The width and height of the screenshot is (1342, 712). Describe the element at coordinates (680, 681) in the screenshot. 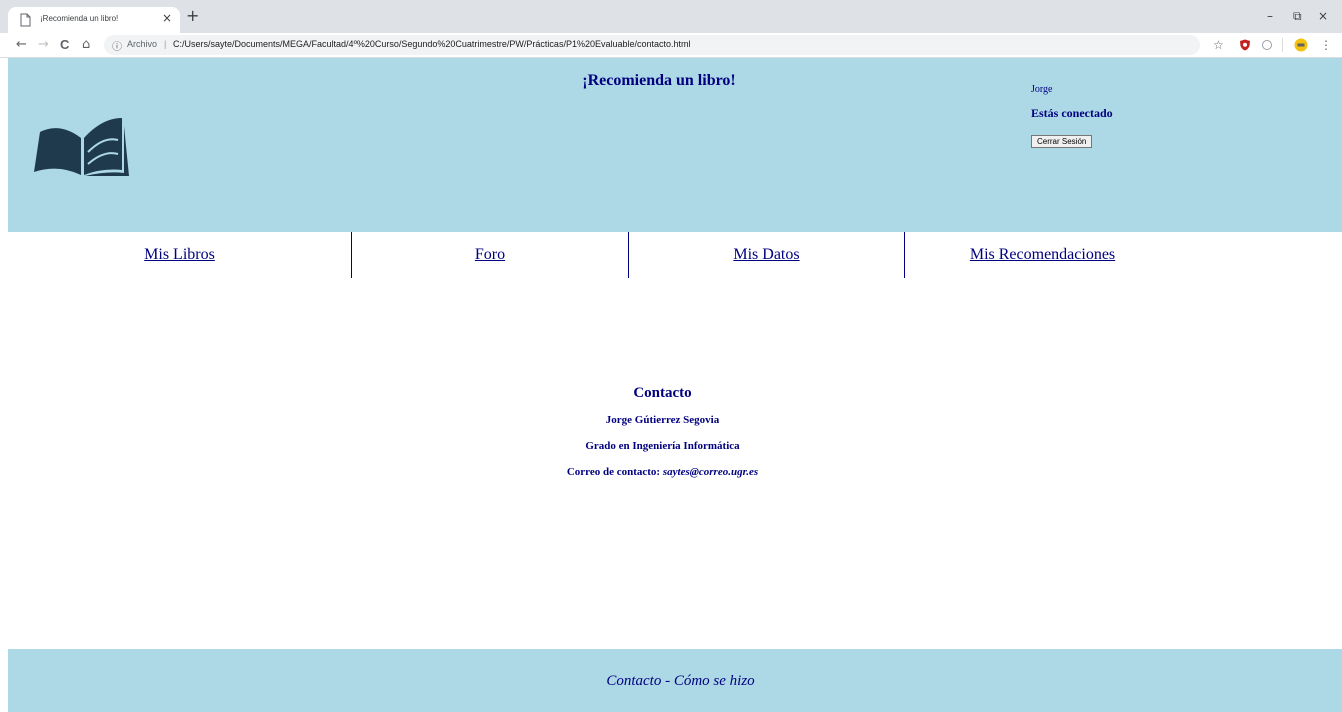

I see `footer-text: Contacto - Cómo se hizo` at that location.